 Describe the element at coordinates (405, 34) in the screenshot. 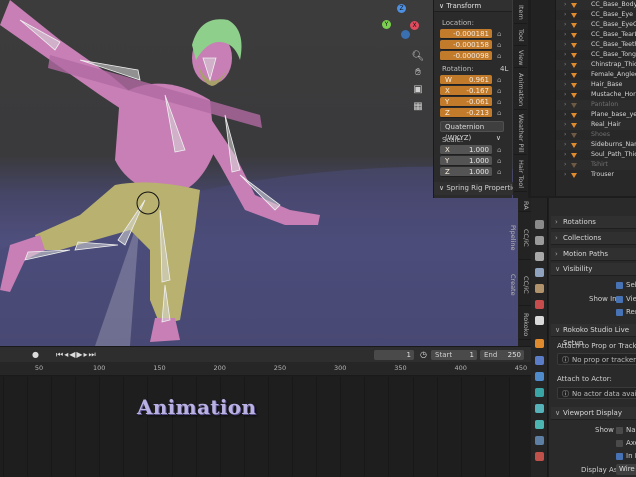

I see `gizmo-neg-axis-icon` at that location.